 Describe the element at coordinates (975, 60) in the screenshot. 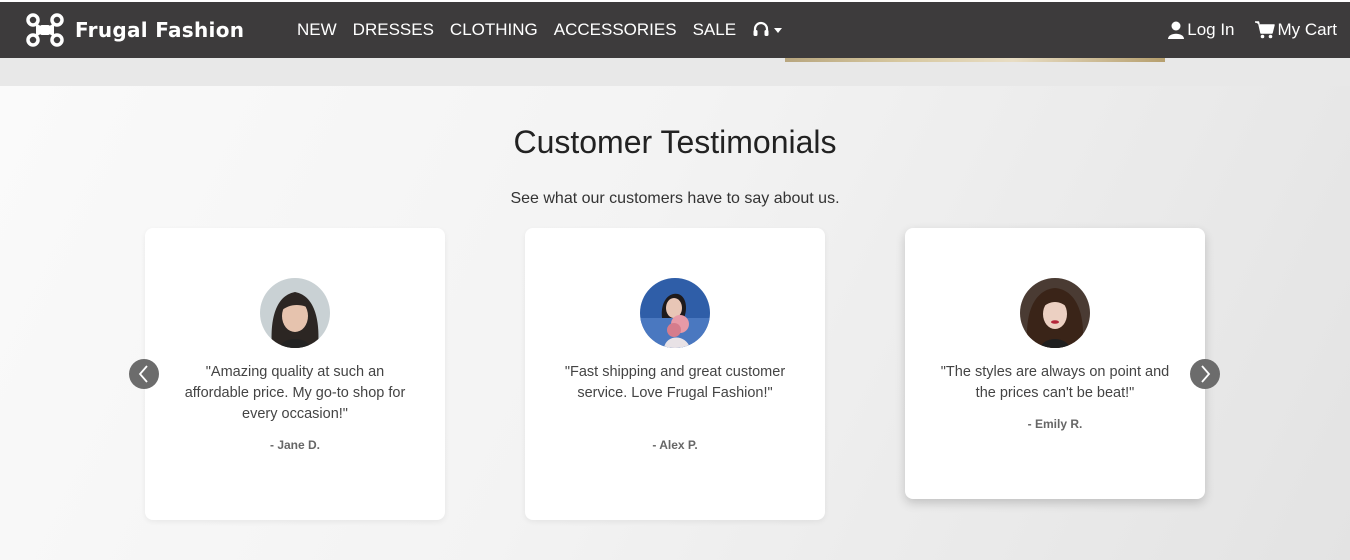

I see `hero-image` at that location.